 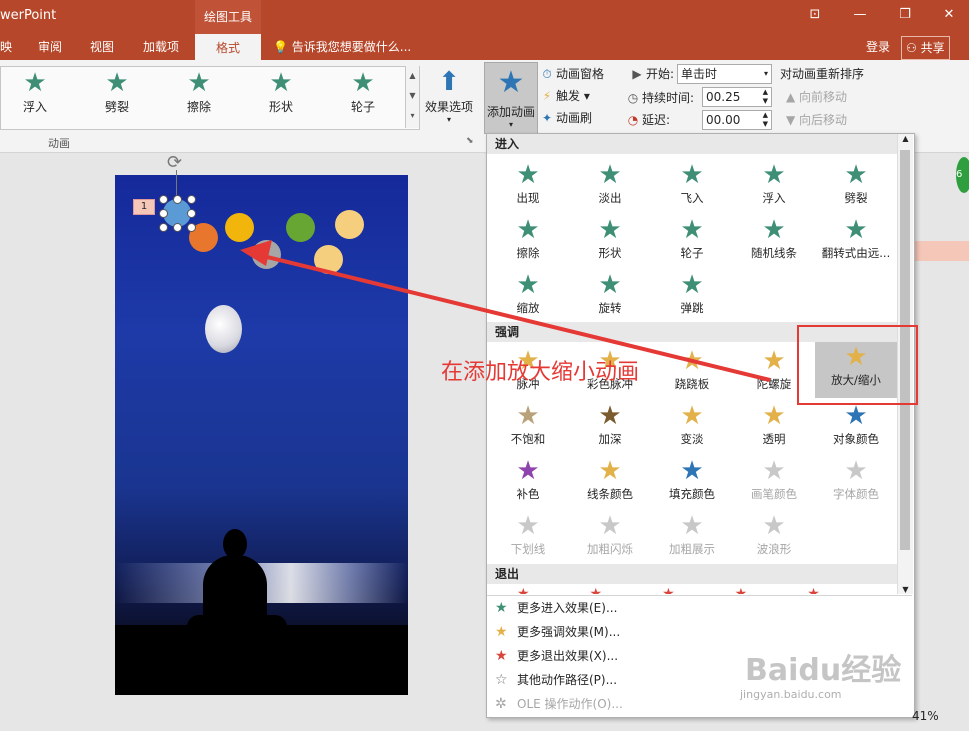 What do you see at coordinates (823, 670) in the screenshot?
I see `watermark-logo: Baidu经验` at bounding box center [823, 670].